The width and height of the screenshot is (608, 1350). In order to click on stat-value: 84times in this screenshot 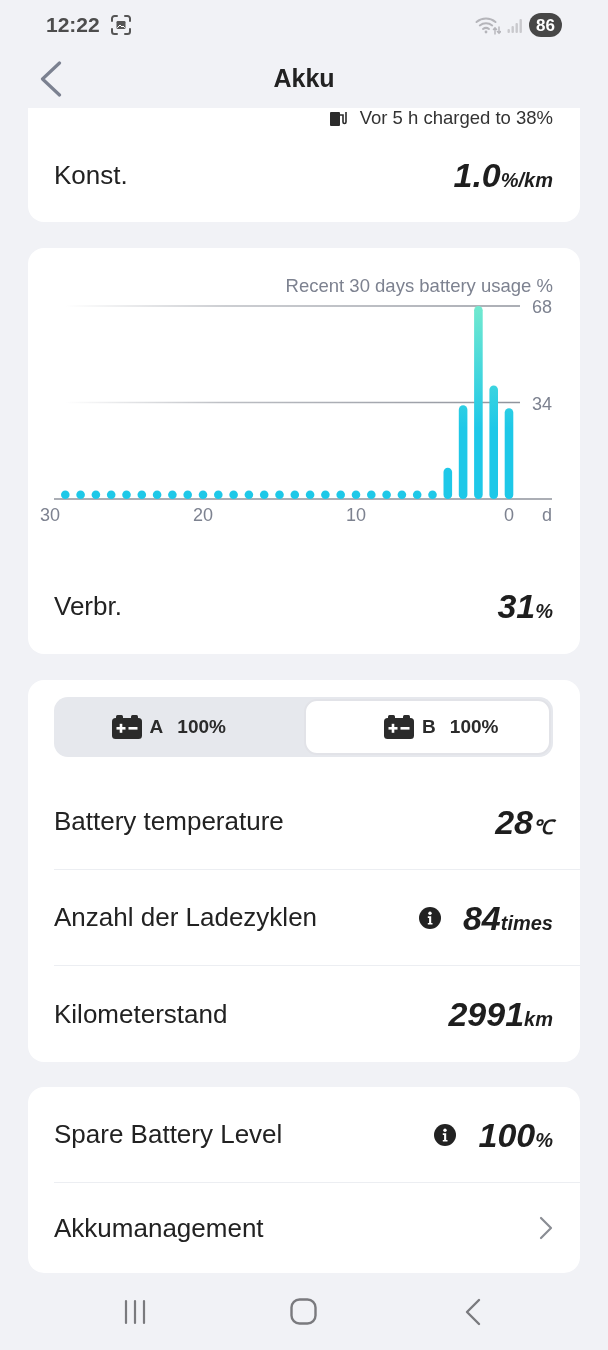, I will do `click(507, 917)`.